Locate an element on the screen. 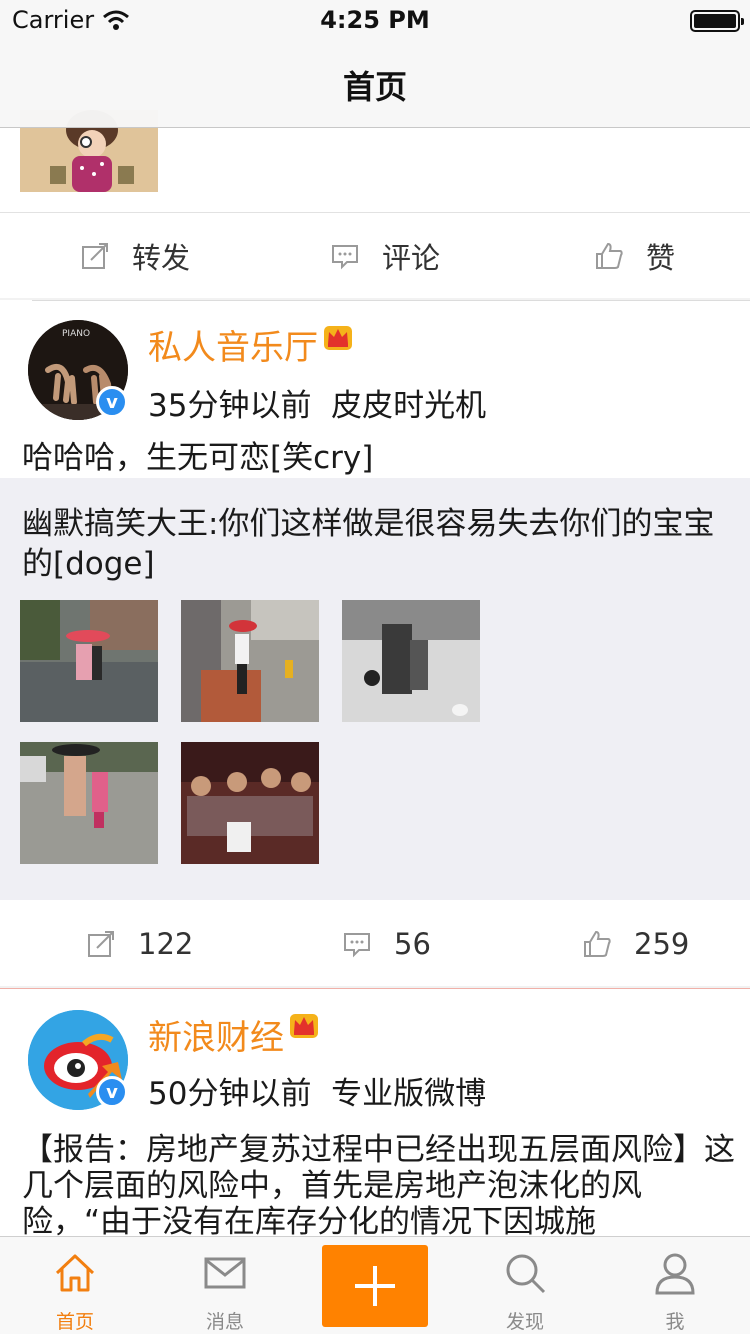 This screenshot has height=1334, width=750. repost-count: 122 is located at coordinates (166, 944).